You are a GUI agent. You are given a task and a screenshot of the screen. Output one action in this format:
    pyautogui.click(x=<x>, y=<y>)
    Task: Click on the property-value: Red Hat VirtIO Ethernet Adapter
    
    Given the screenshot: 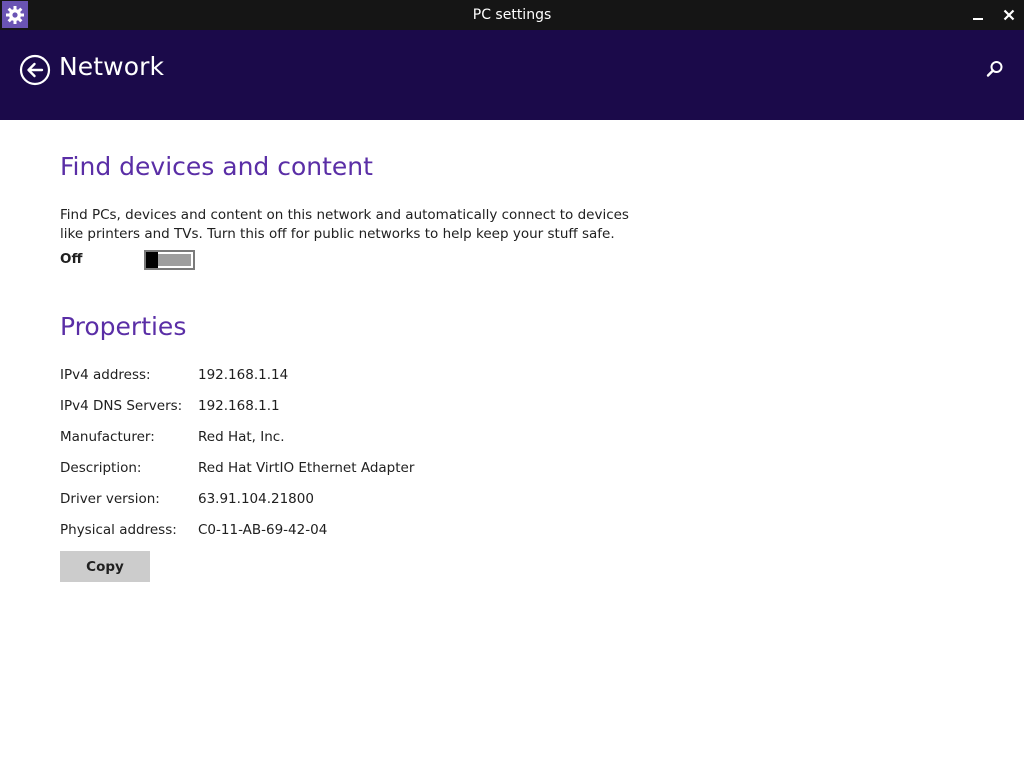 What is the action you would take?
    pyautogui.click(x=306, y=468)
    